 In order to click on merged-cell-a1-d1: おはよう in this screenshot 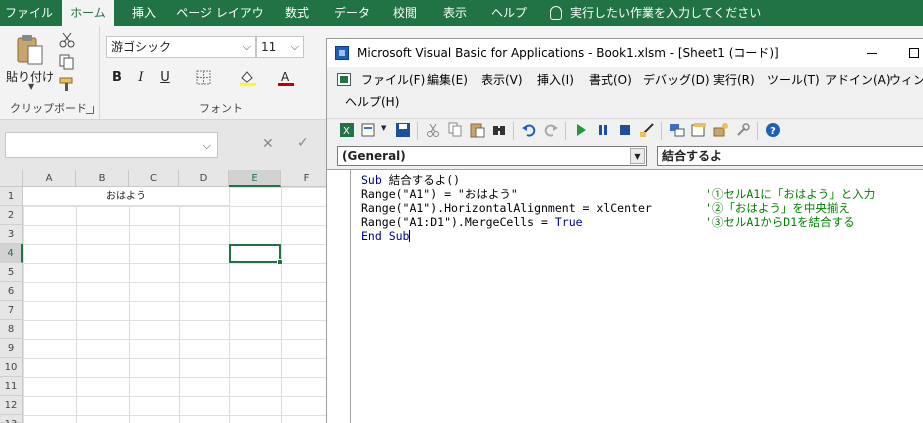, I will do `click(126, 196)`.